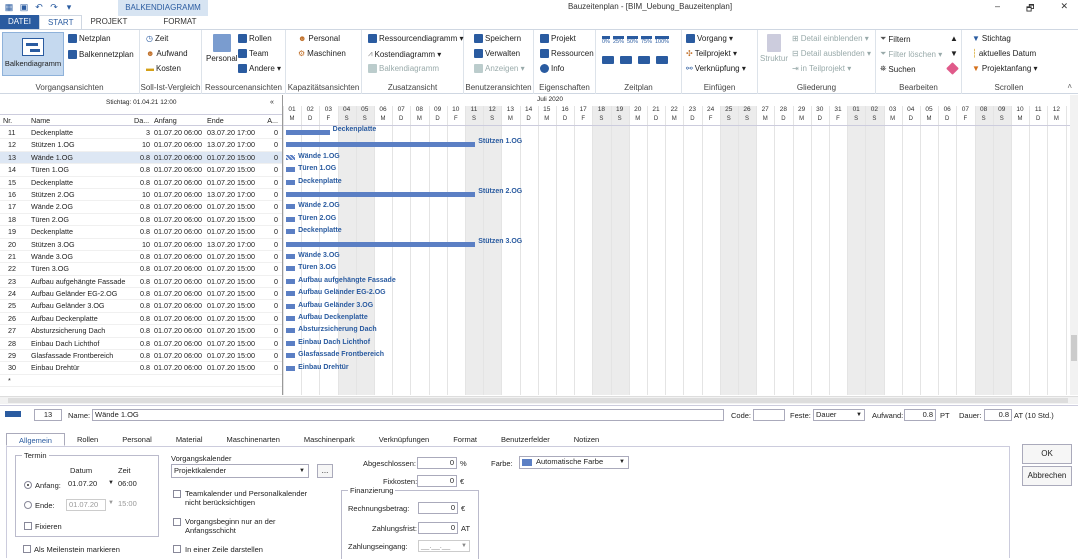 This screenshot has width=1078, height=559. What do you see at coordinates (81, 245) in the screenshot?
I see `cell-name: Stützen 3.OG` at bounding box center [81, 245].